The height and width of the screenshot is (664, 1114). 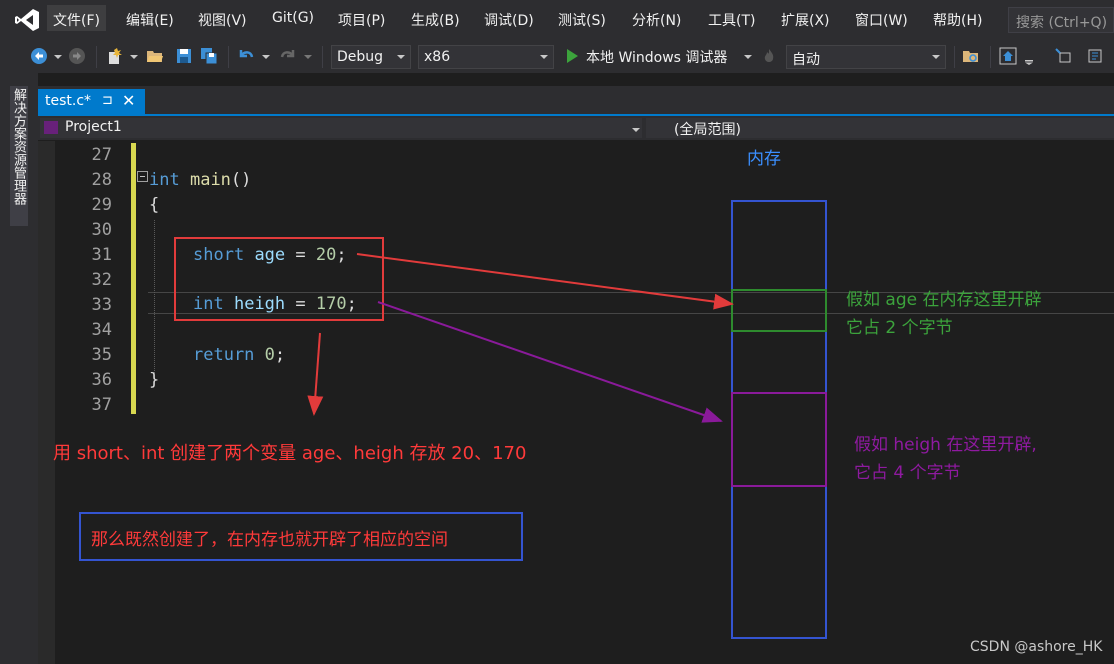 I want to click on down-arrow, so click(x=315, y=374).